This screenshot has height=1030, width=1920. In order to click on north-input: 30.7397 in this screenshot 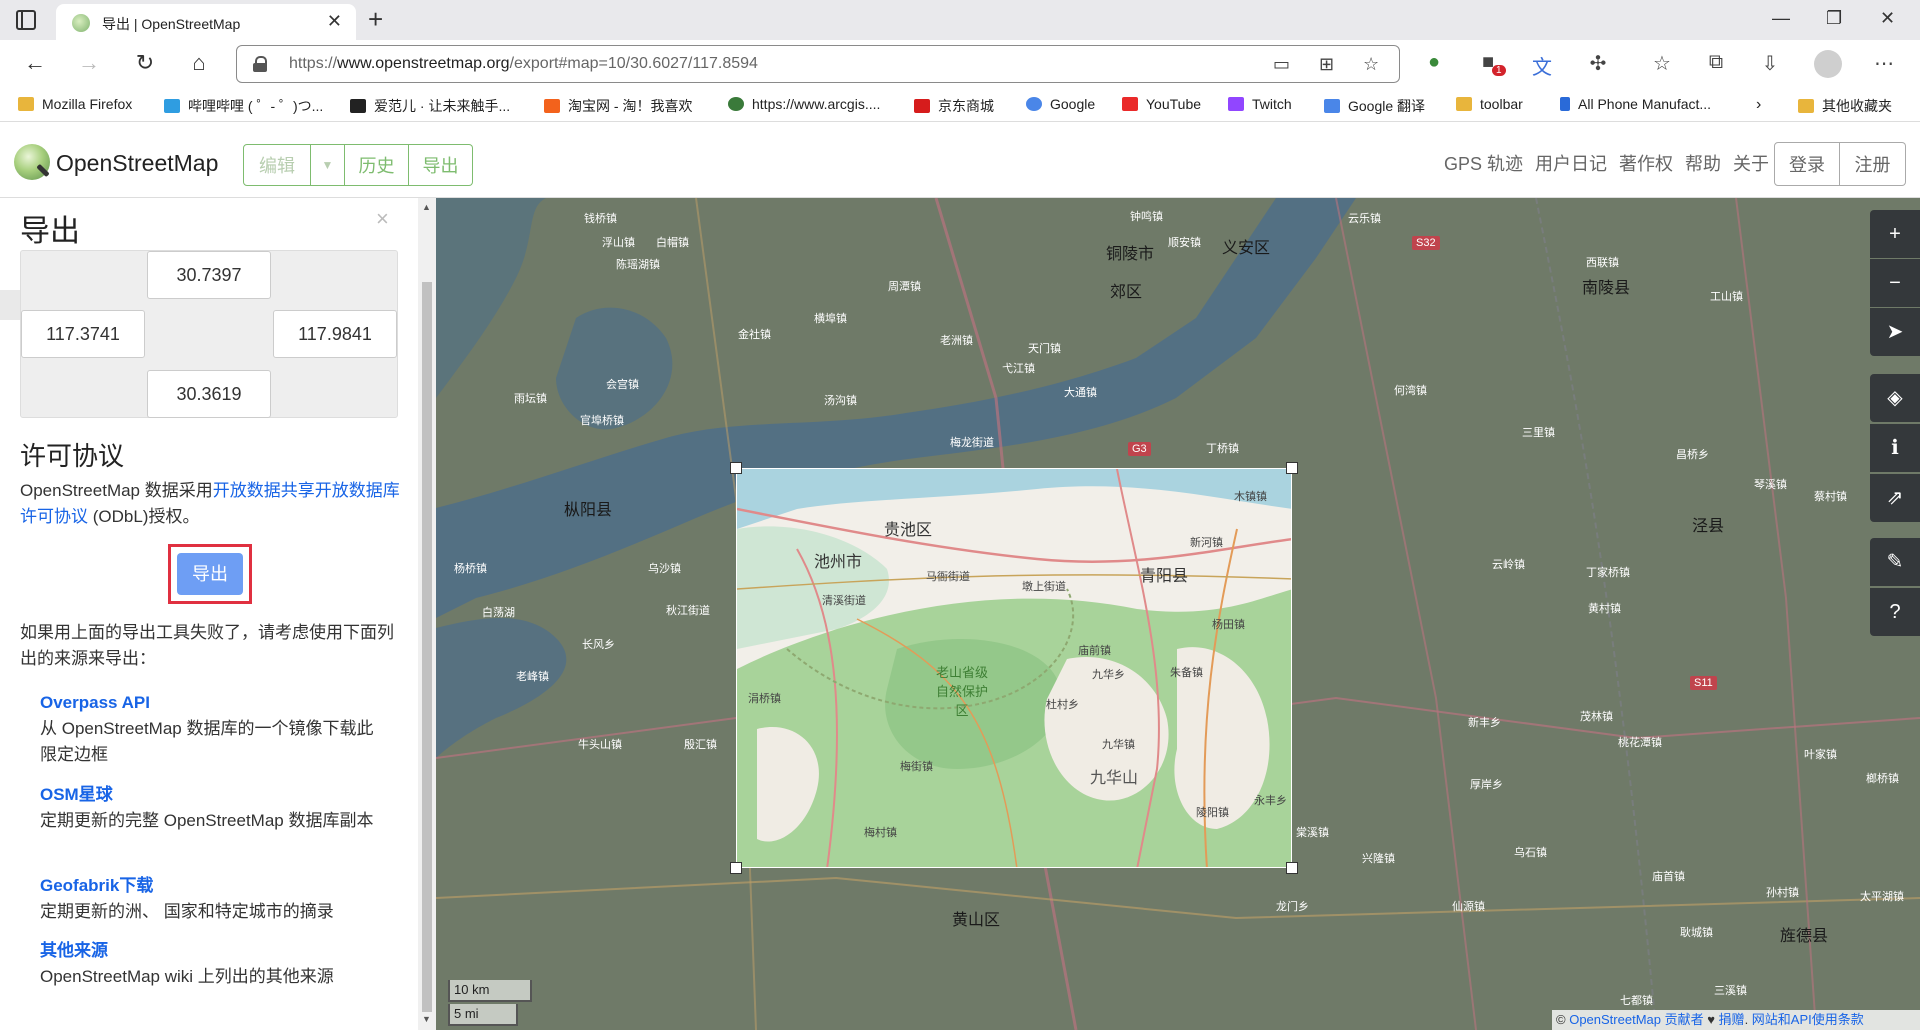, I will do `click(209, 275)`.